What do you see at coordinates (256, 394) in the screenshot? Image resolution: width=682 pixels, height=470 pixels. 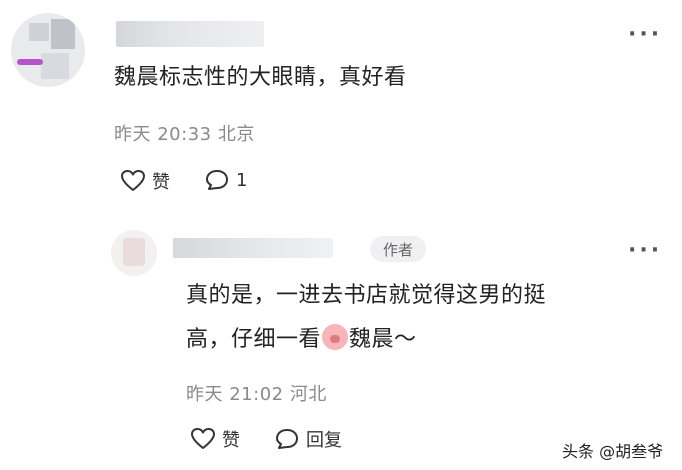 I see `reply-meta: 昨天 21:02 河北` at bounding box center [256, 394].